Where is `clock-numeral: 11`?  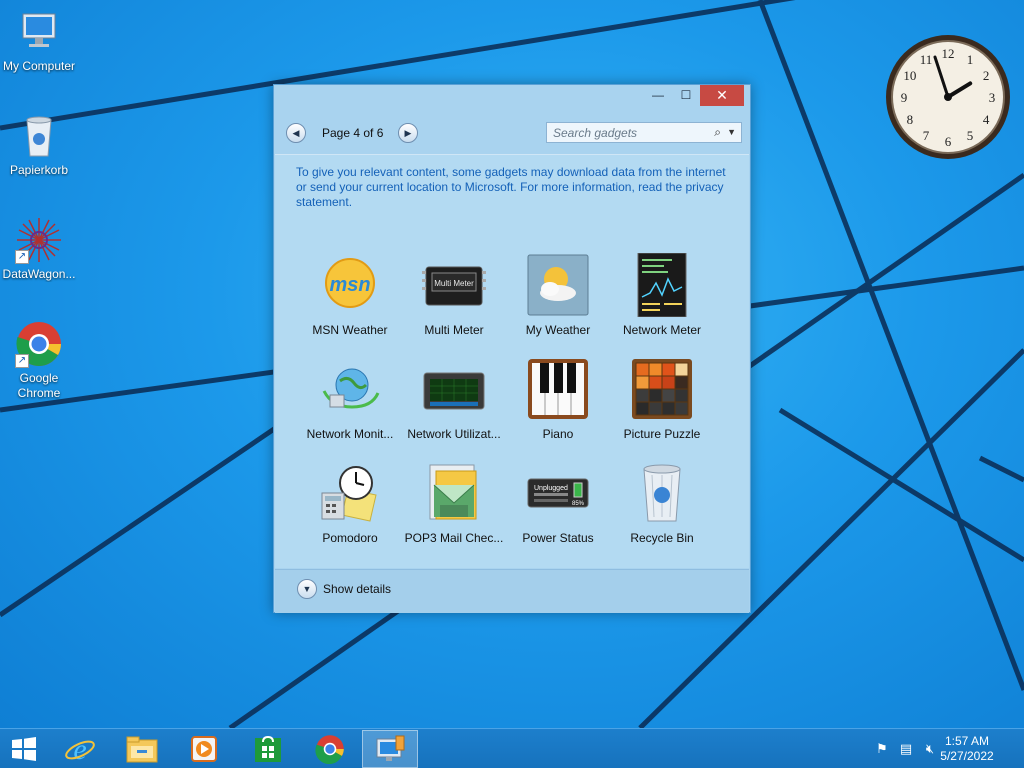
clock-numeral: 11 is located at coordinates (926, 59).